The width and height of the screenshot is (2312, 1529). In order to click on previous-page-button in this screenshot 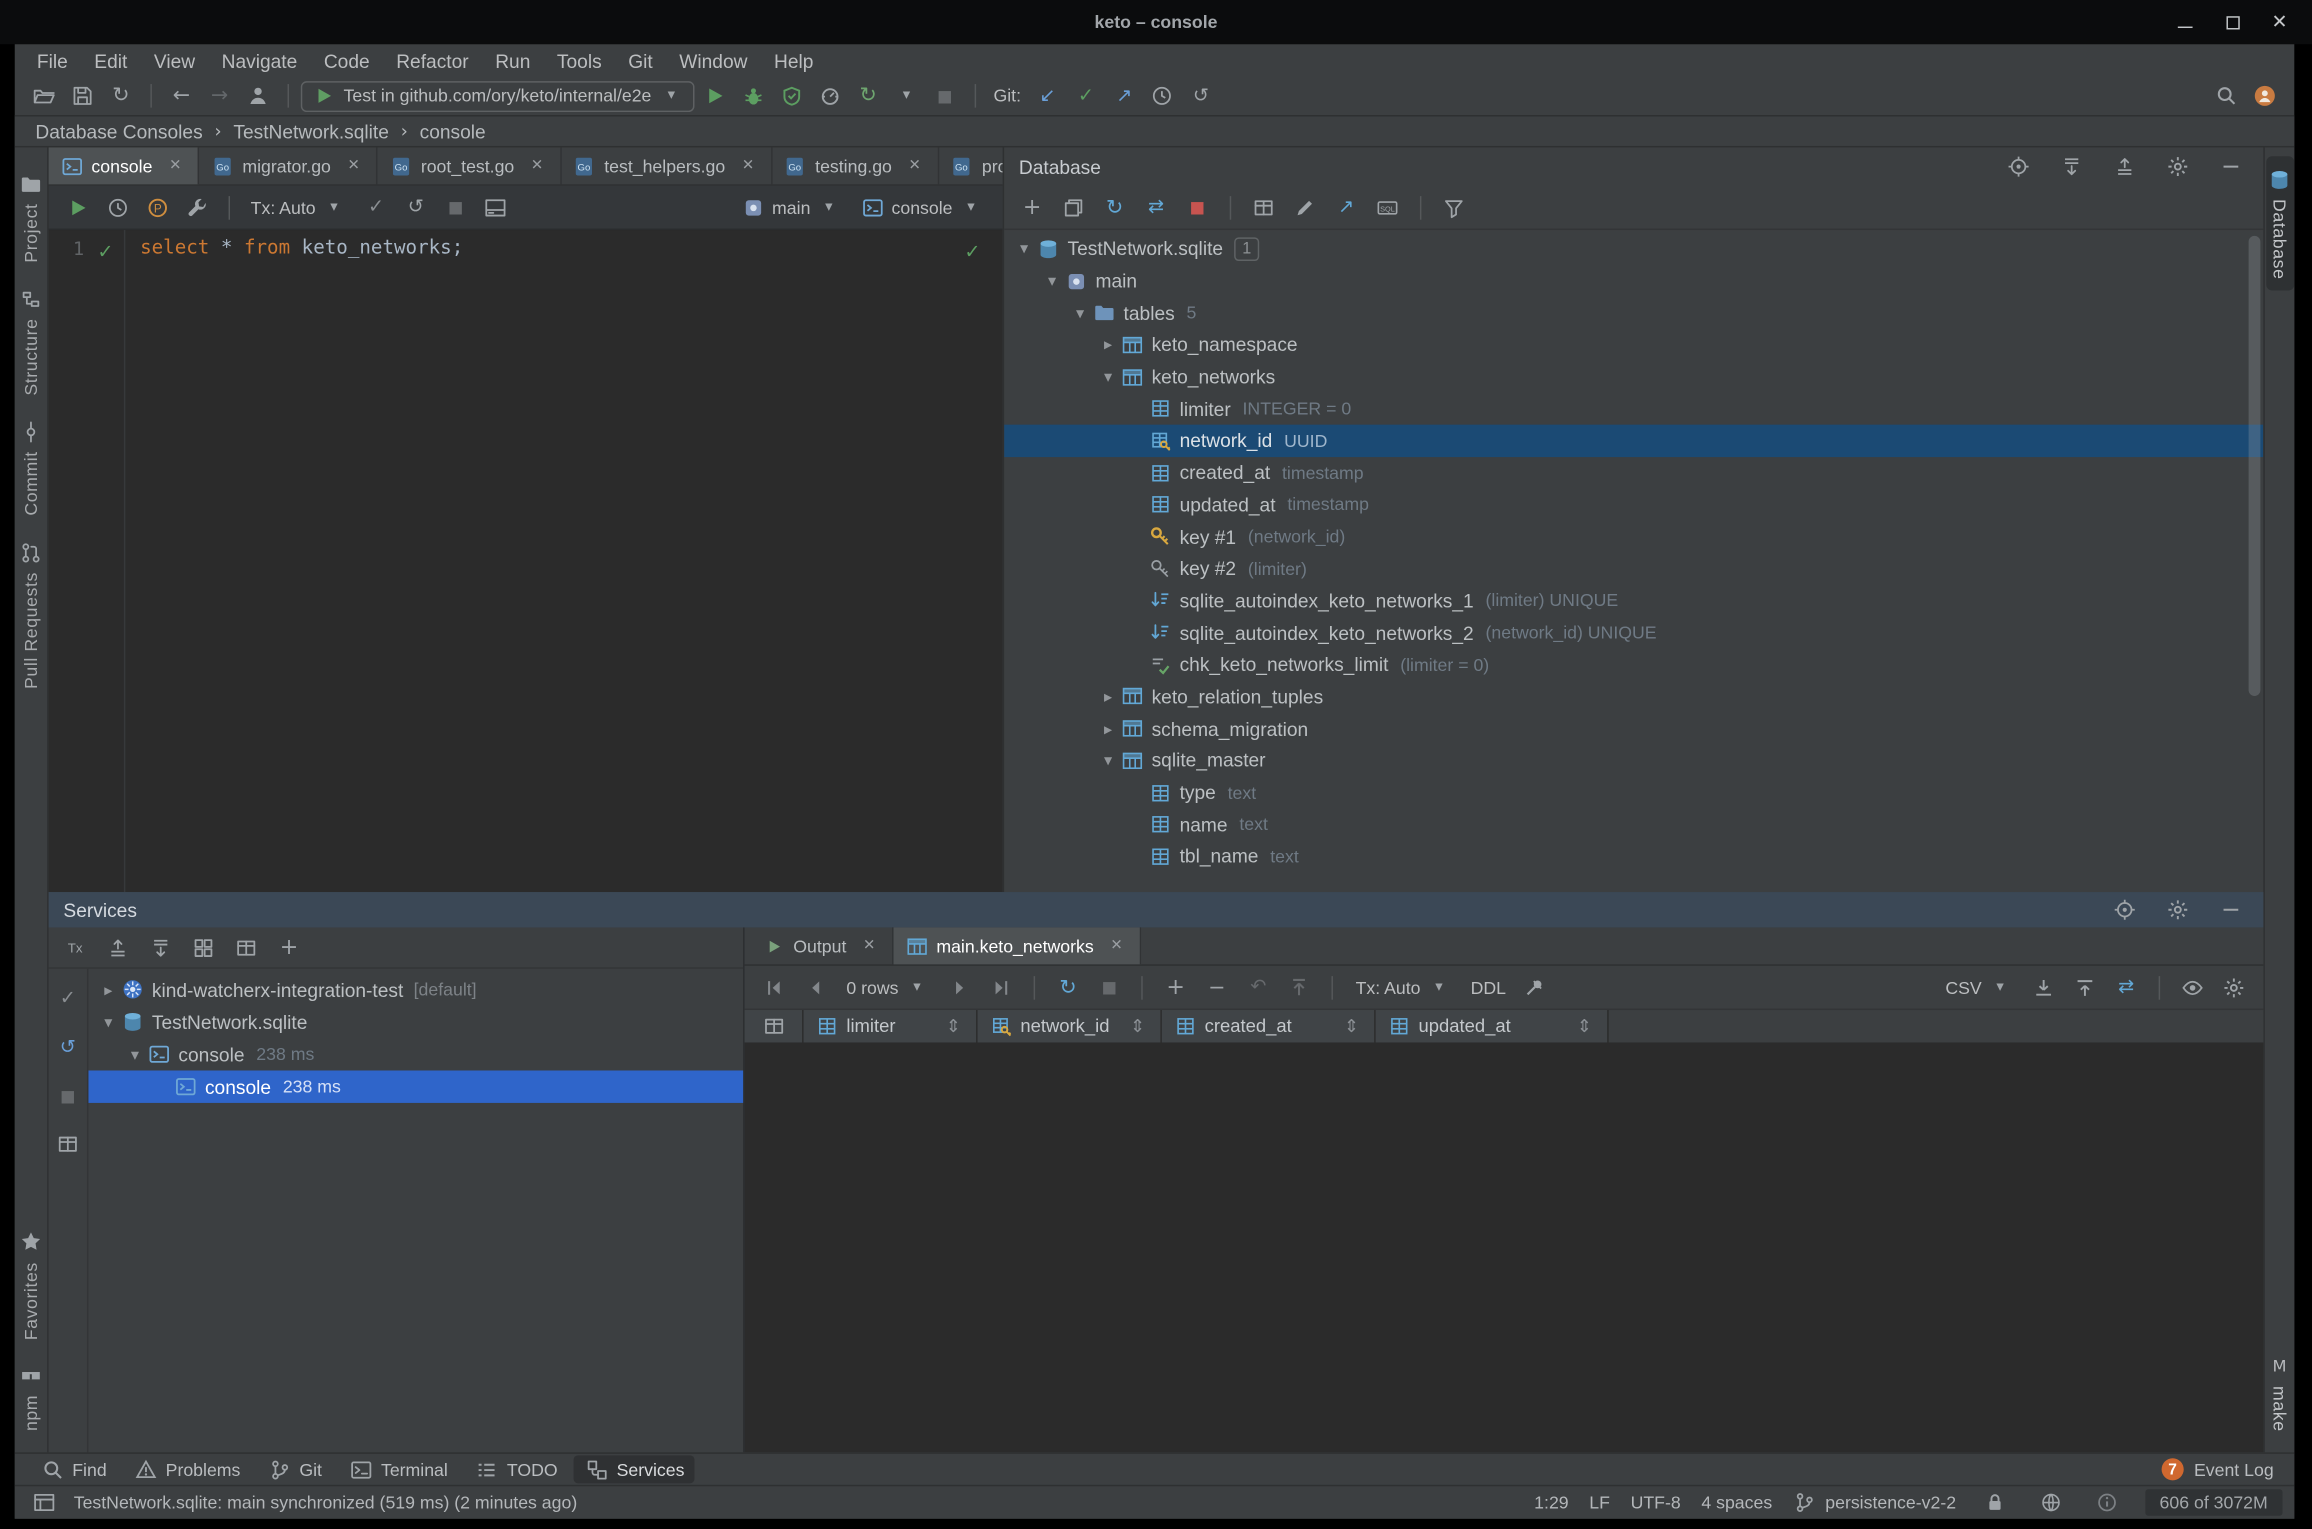, I will do `click(815, 987)`.